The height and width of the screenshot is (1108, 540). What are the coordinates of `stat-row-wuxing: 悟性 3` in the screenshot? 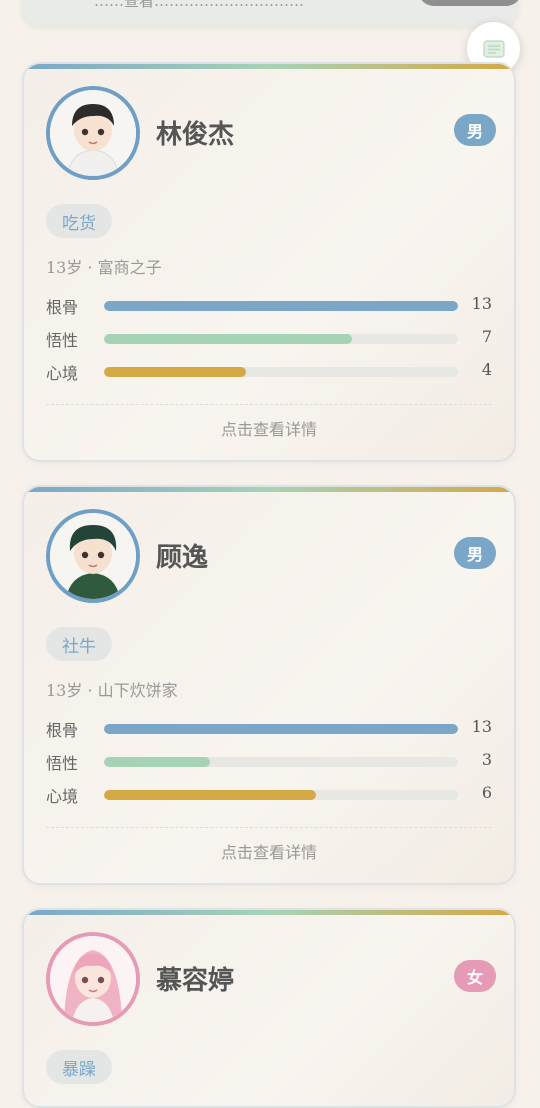 It's located at (269, 761).